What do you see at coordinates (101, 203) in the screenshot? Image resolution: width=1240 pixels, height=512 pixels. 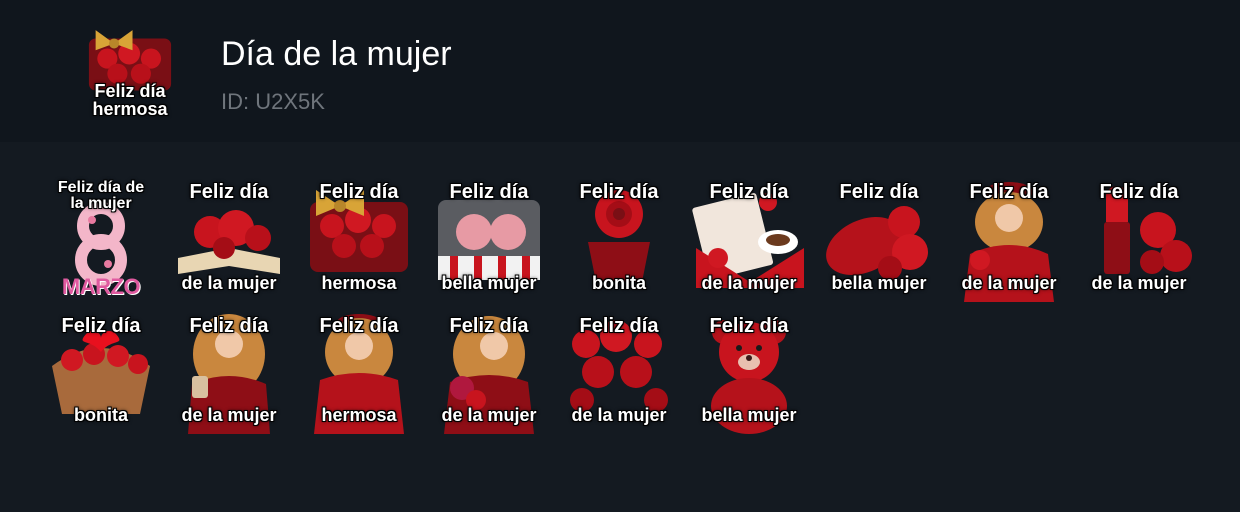 I see `sticker-caption-line2: la mujer` at bounding box center [101, 203].